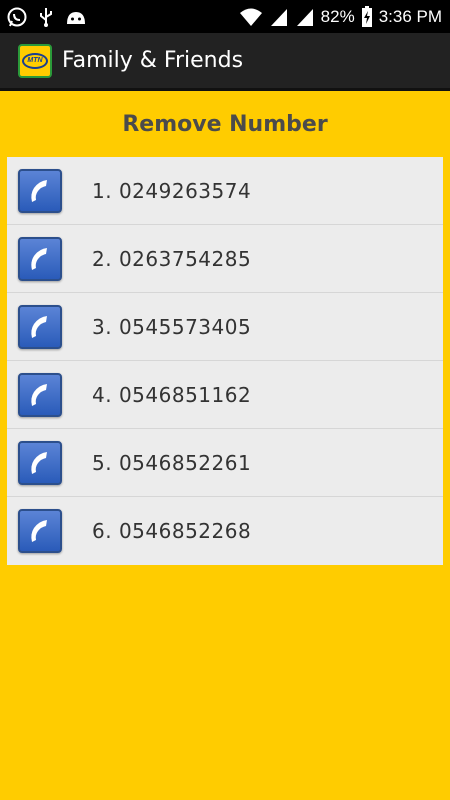 The height and width of the screenshot is (800, 450). I want to click on number-label: 5. 0546852261, so click(172, 462).